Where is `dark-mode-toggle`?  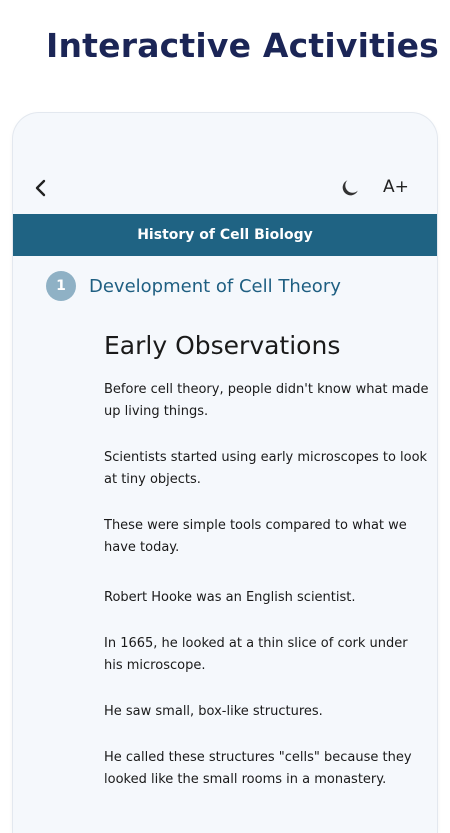
dark-mode-toggle is located at coordinates (350, 188).